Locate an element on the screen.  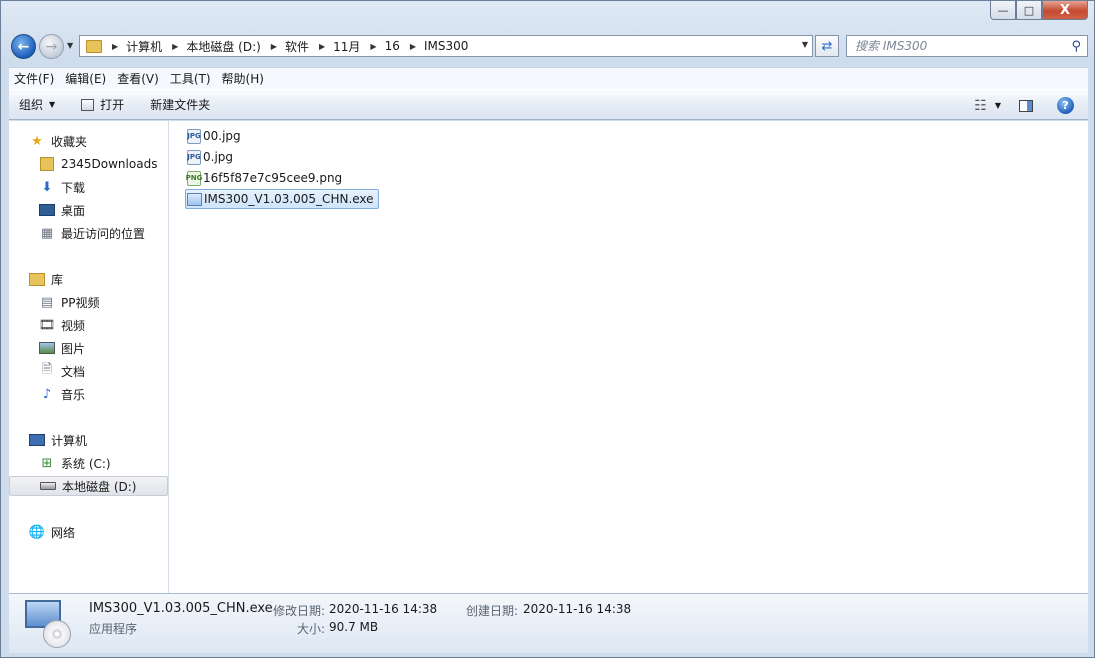
exe-file-icon is located at coordinates (194, 199).